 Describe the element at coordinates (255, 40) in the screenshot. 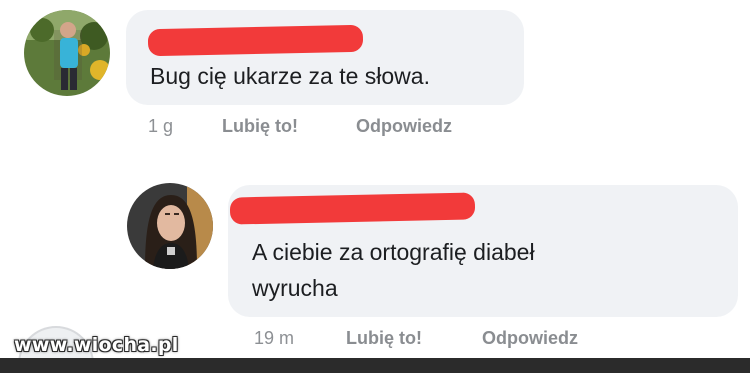

I see `redacted-author-name` at that location.